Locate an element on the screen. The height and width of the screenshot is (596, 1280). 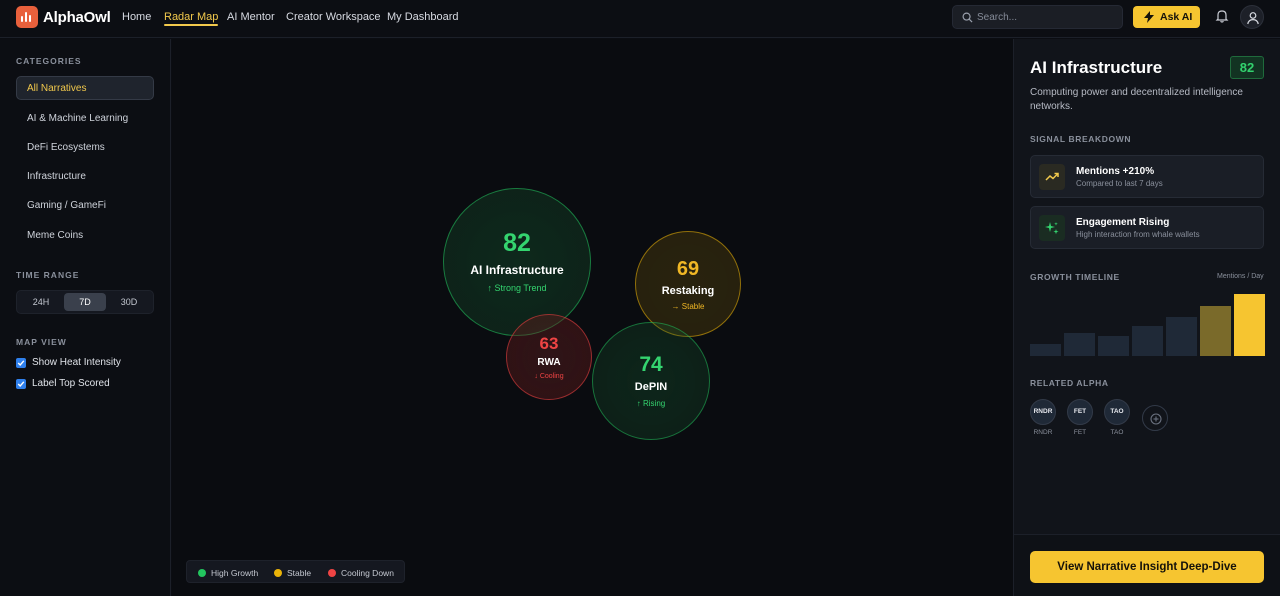
token-avatar: RNDR is located at coordinates (1043, 412).